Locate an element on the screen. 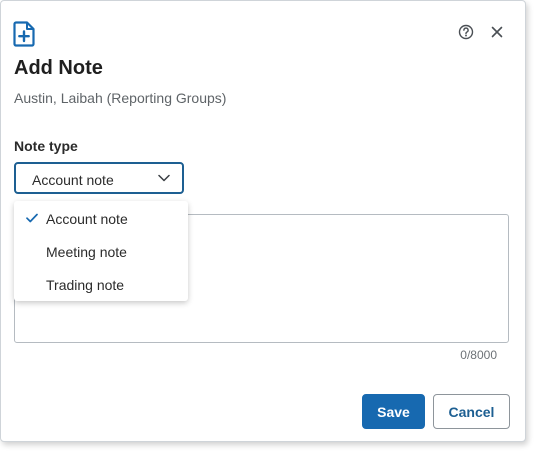 Image resolution: width=536 pixels, height=452 pixels. menu-item-label: Account note is located at coordinates (87, 219).